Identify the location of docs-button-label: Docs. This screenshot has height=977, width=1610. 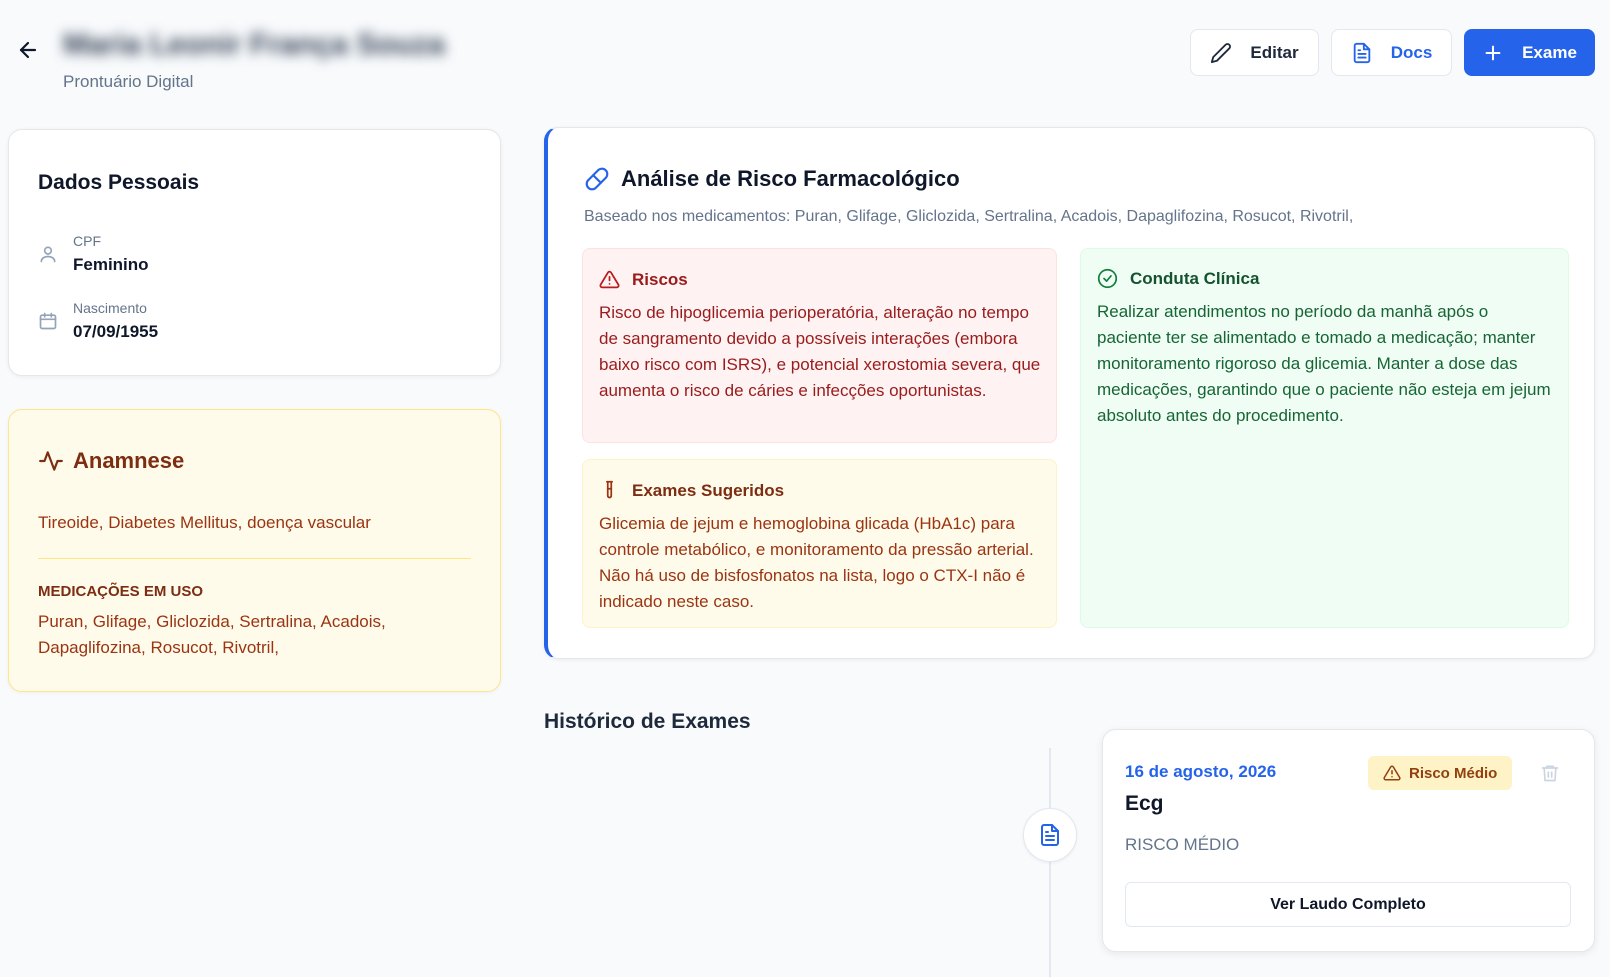
(1411, 52).